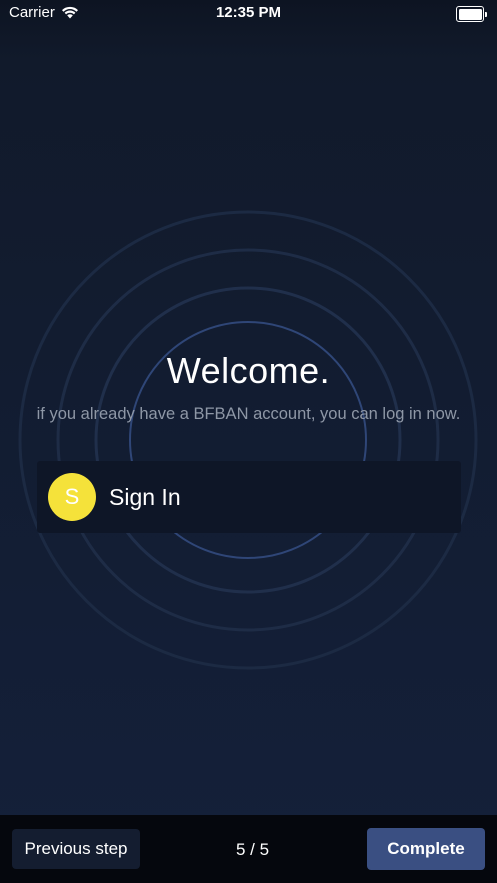 This screenshot has height=883, width=497. Describe the element at coordinates (426, 849) in the screenshot. I see `complete-button: Complete` at that location.